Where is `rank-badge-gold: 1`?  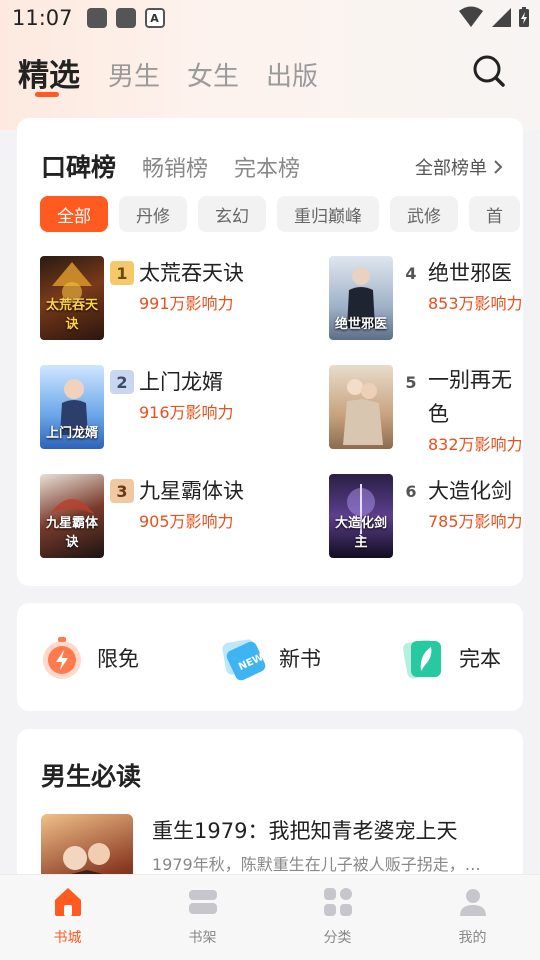
rank-badge-gold: 1 is located at coordinates (122, 273).